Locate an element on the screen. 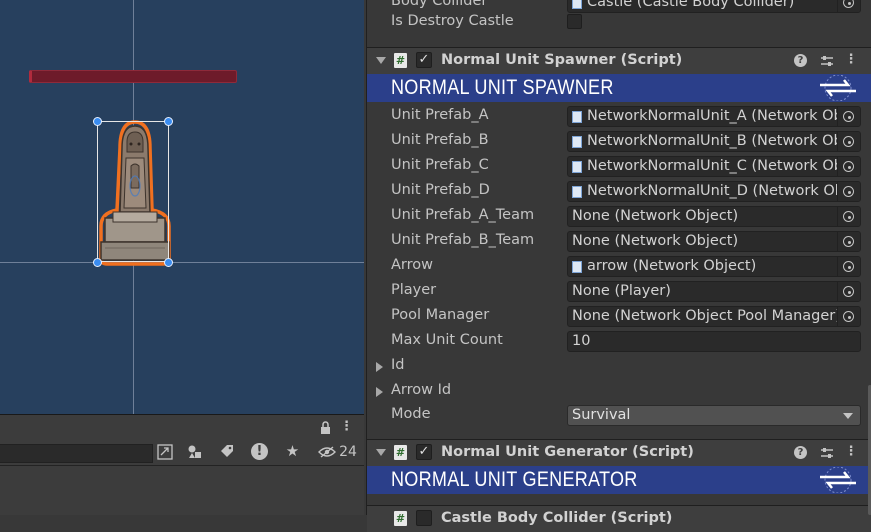 The width and height of the screenshot is (871, 532). field-row-is-destroy-castle: Is Destroy Castle is located at coordinates (619, 22).